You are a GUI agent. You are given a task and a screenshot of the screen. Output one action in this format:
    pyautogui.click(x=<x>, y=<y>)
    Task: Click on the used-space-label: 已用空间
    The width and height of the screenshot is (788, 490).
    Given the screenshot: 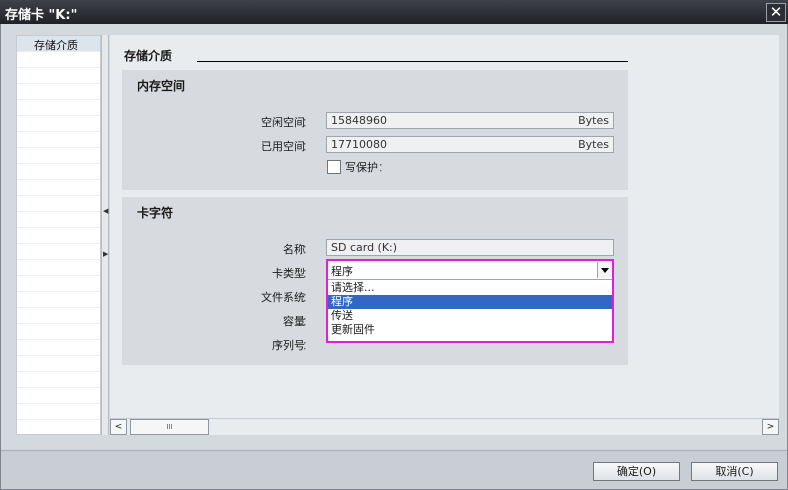 What is the action you would take?
    pyautogui.click(x=283, y=146)
    